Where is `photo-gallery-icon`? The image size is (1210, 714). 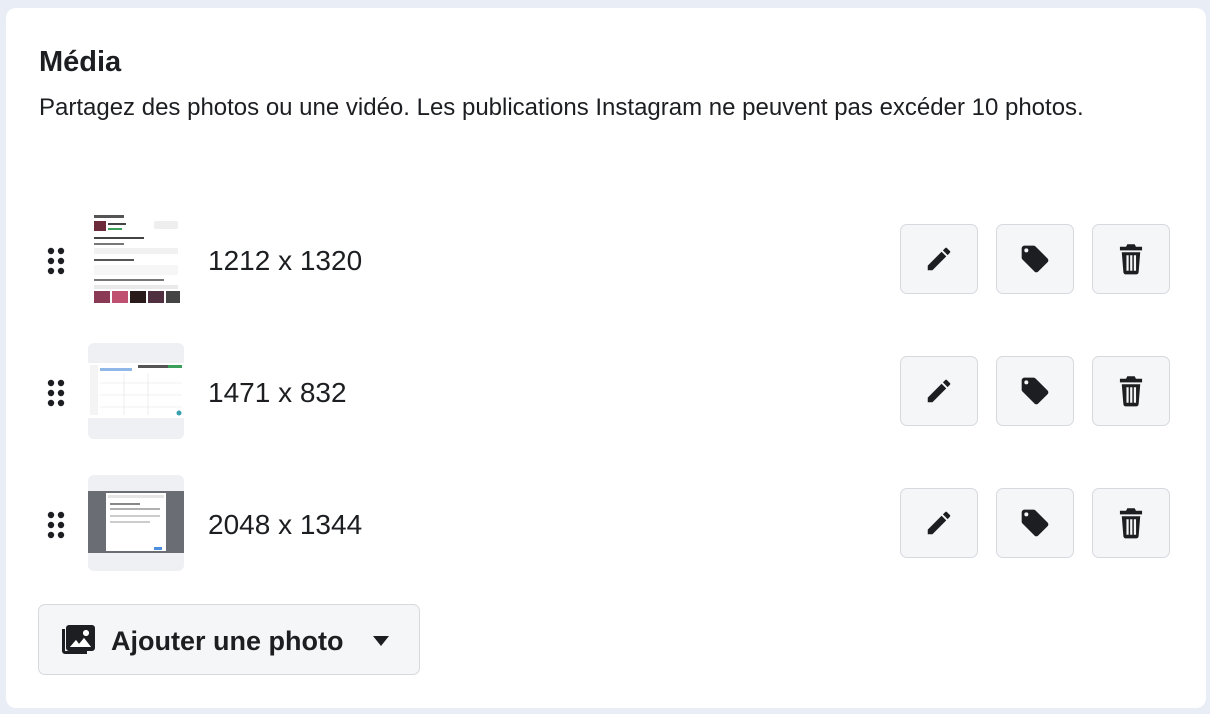
photo-gallery-icon is located at coordinates (78, 642).